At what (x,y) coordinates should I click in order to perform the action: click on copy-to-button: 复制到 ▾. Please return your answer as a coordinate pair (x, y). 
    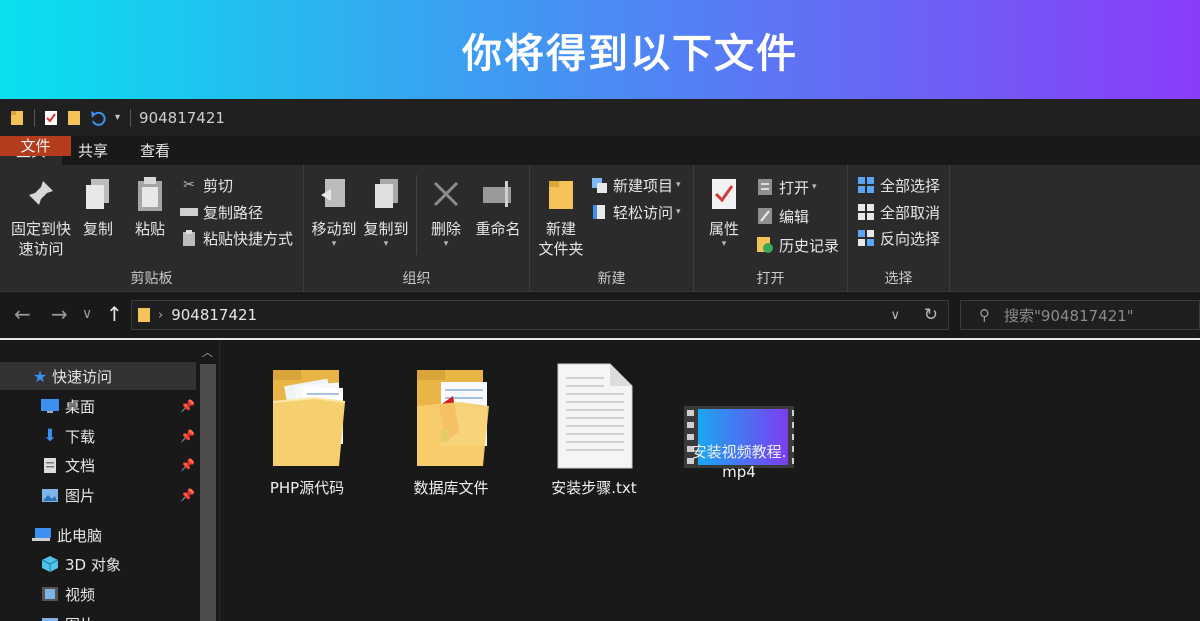
    Looking at the image, I should click on (386, 212).